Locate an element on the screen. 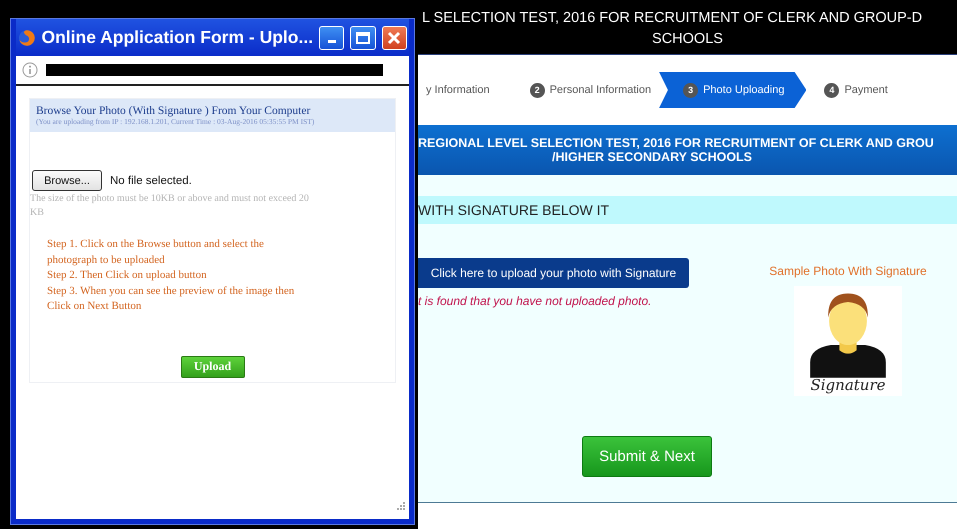 The width and height of the screenshot is (957, 529). header-title: SCHOOLS is located at coordinates (687, 39).